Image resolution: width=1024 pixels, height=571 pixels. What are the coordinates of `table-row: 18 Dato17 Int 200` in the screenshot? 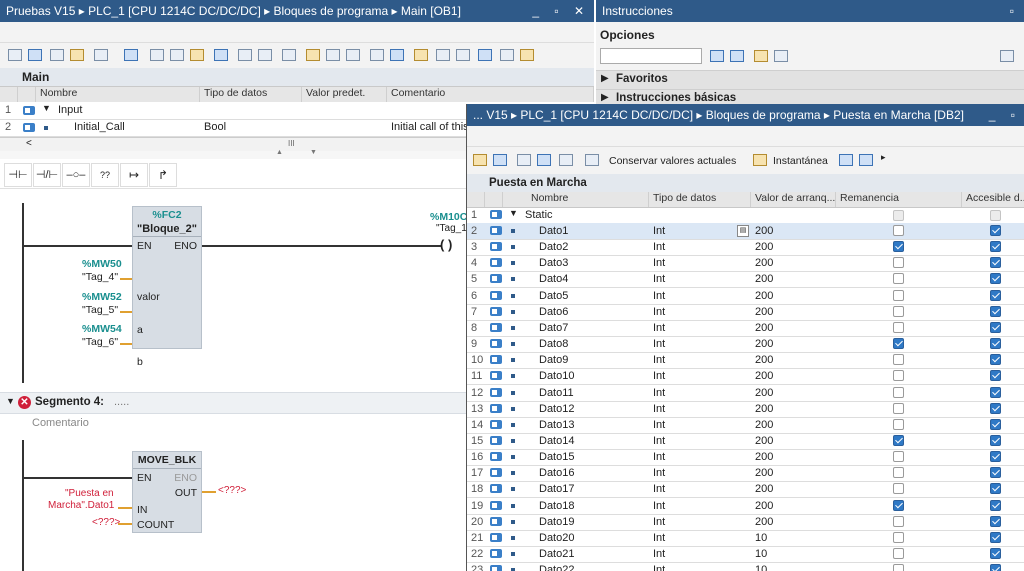 It's located at (745, 490).